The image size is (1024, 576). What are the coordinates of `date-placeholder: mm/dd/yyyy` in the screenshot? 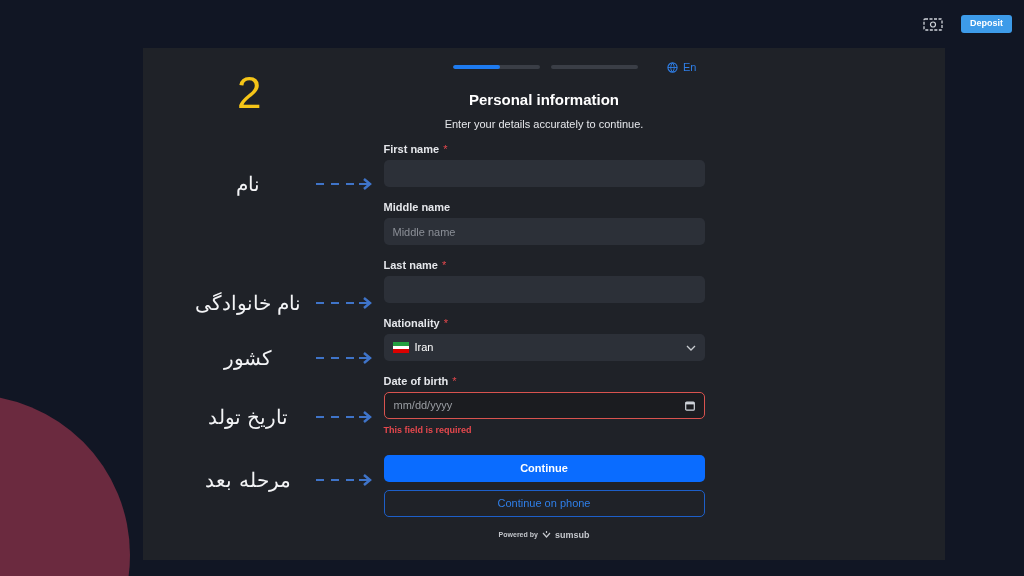 It's located at (423, 406).